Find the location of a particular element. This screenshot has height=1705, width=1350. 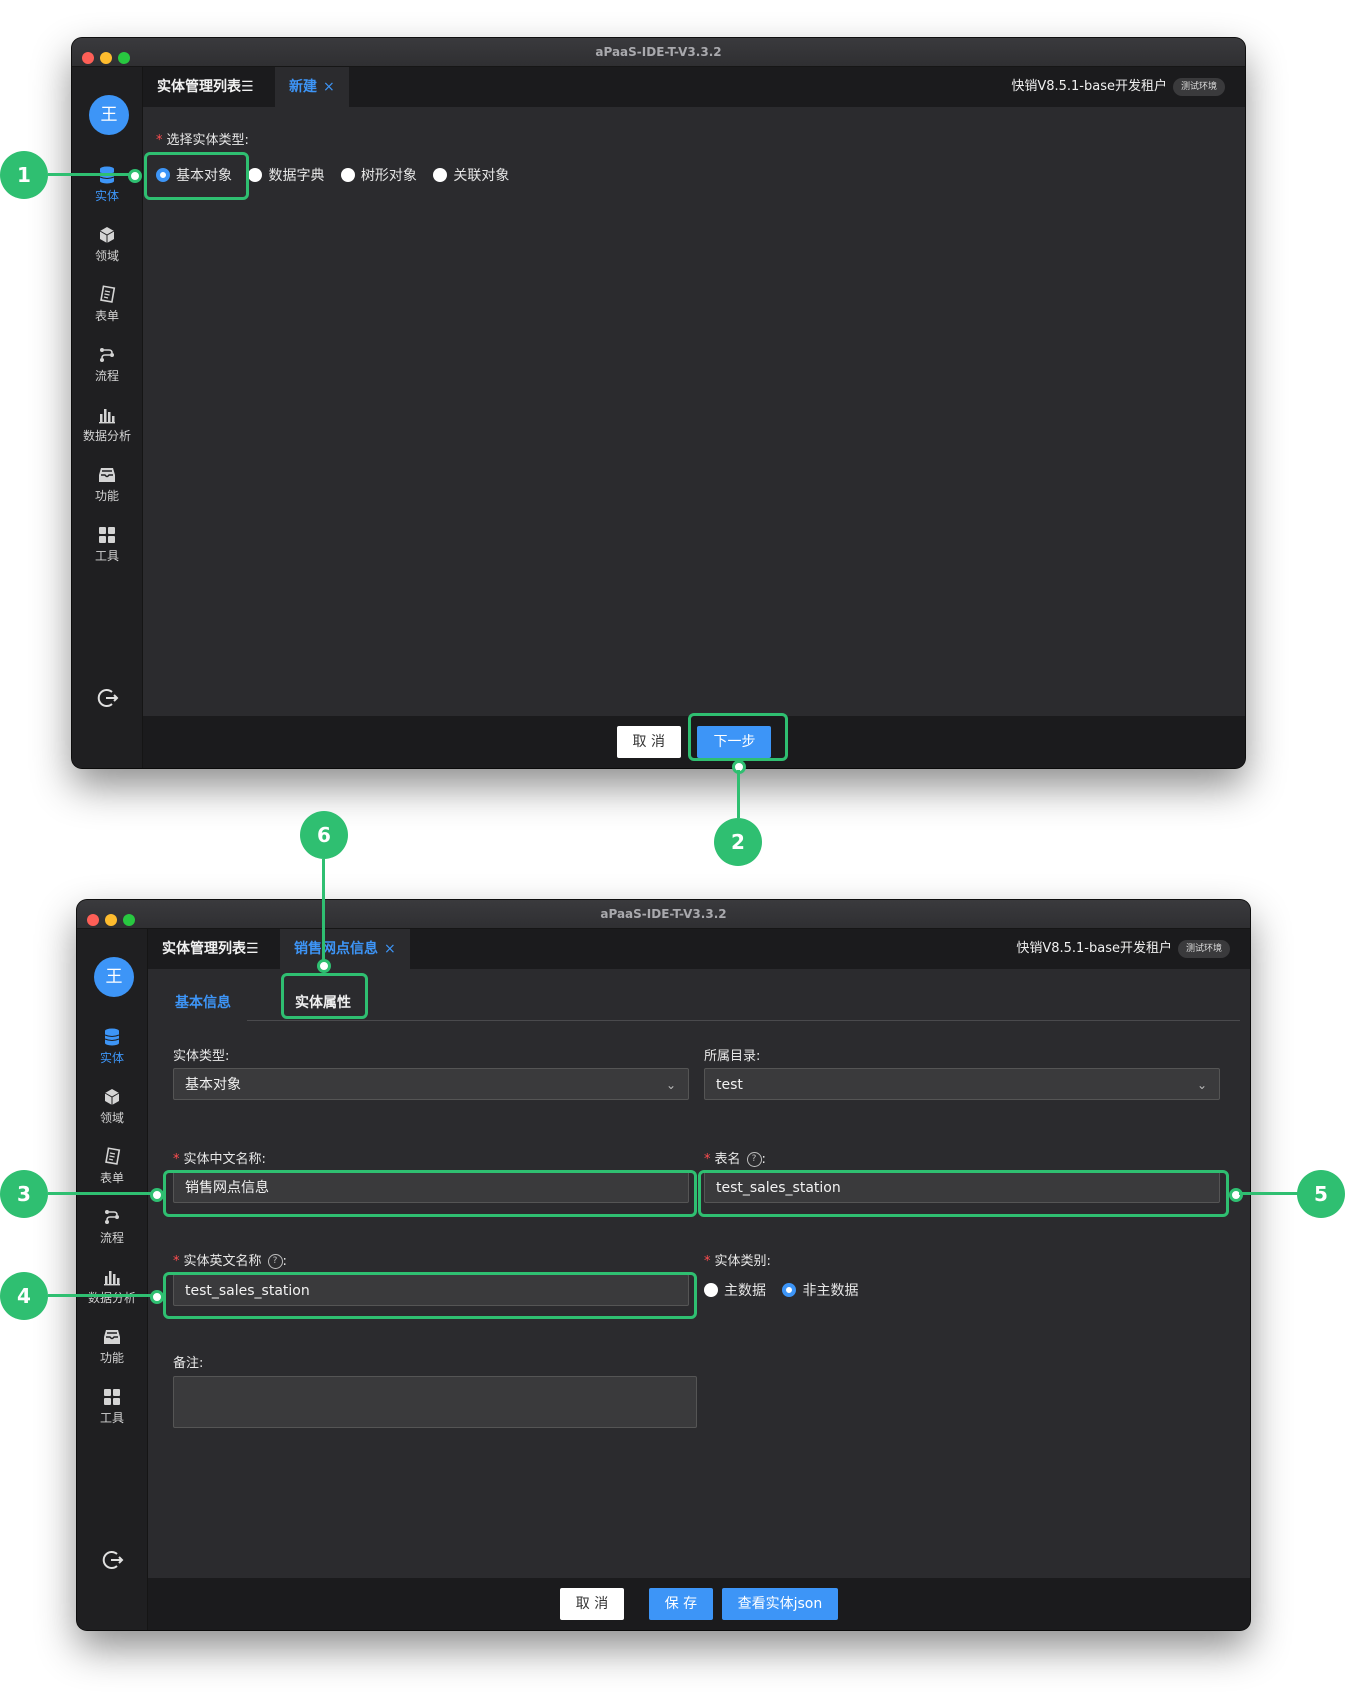

callout-1: 1 is located at coordinates (24, 175).